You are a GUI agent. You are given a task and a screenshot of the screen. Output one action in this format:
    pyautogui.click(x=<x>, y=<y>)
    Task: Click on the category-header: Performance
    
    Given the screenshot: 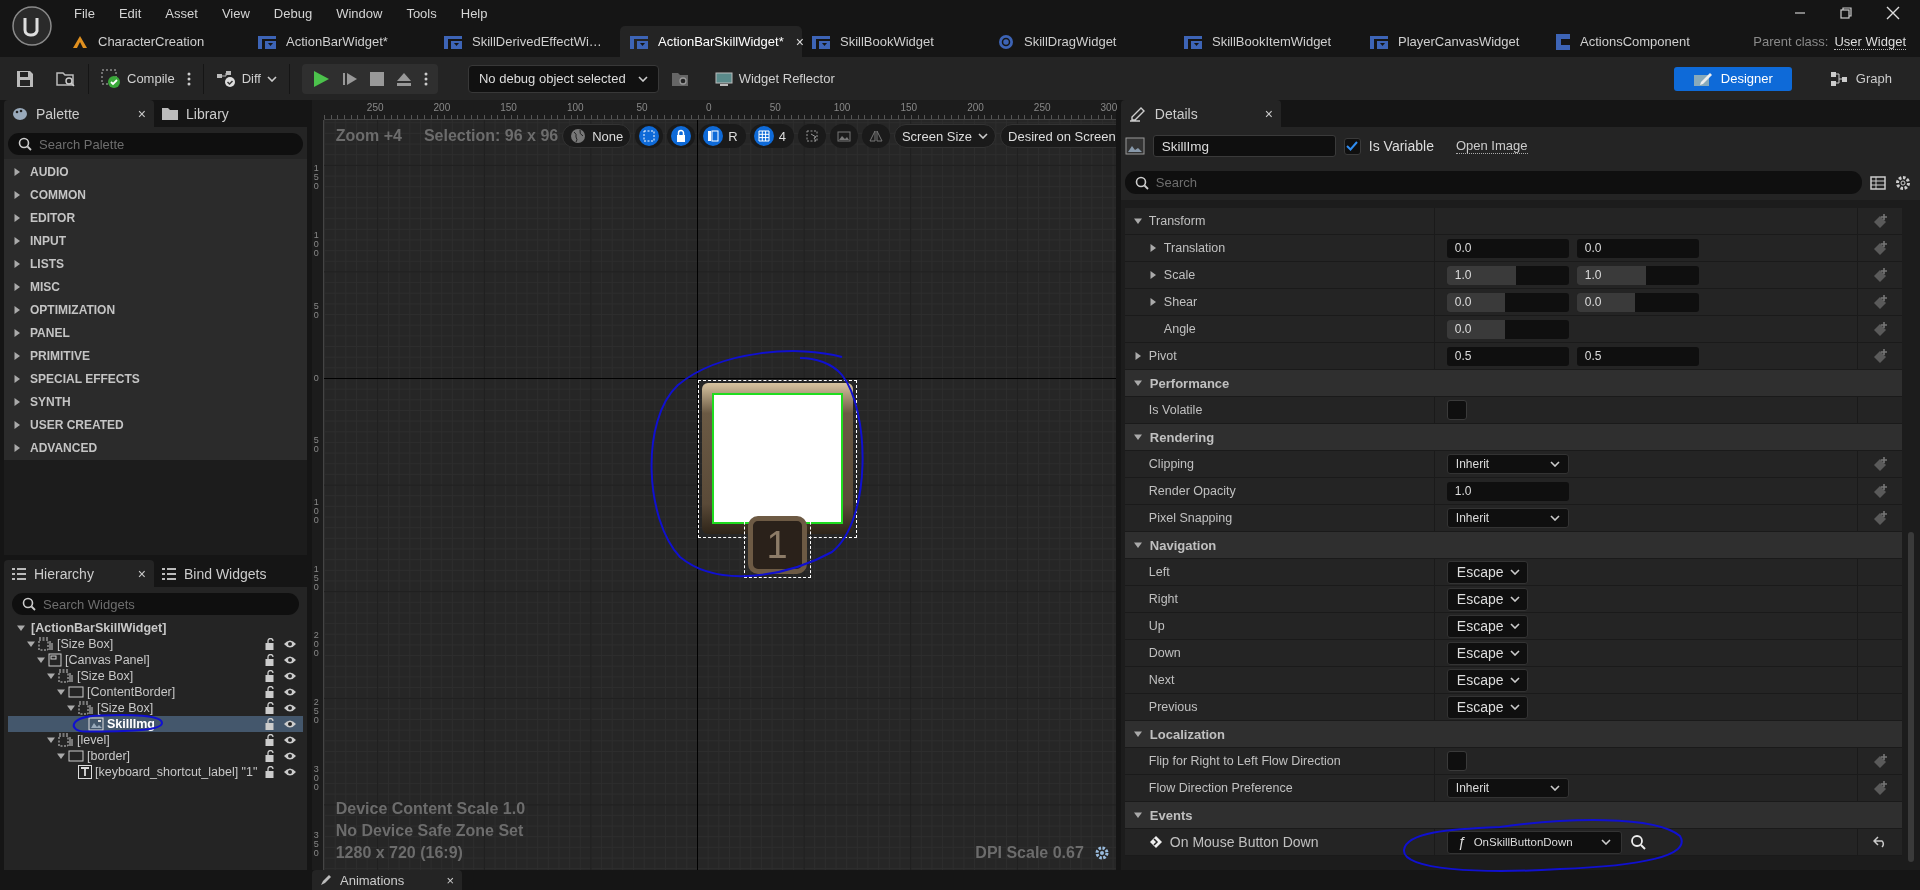 What is the action you would take?
    pyautogui.click(x=1513, y=383)
    